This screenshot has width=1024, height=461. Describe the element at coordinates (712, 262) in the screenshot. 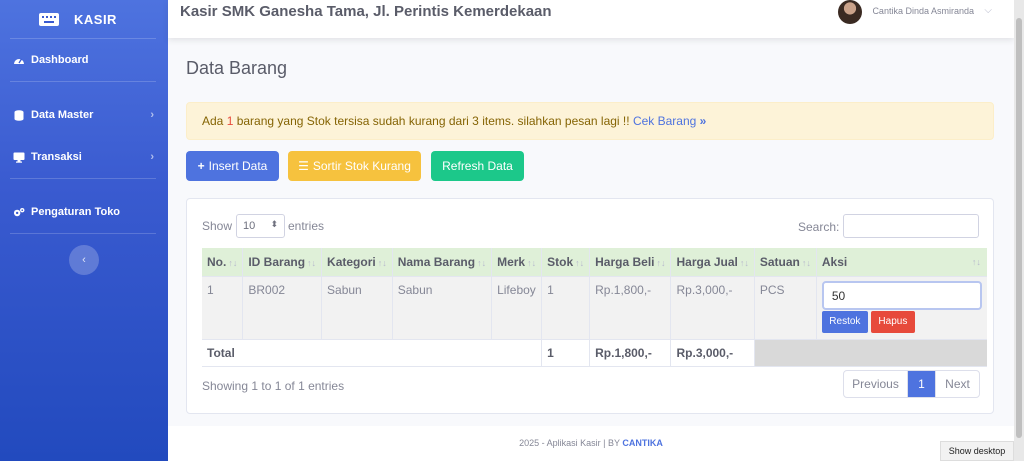

I see `column-header-harga-jual: Harga Jual ↑↓` at that location.